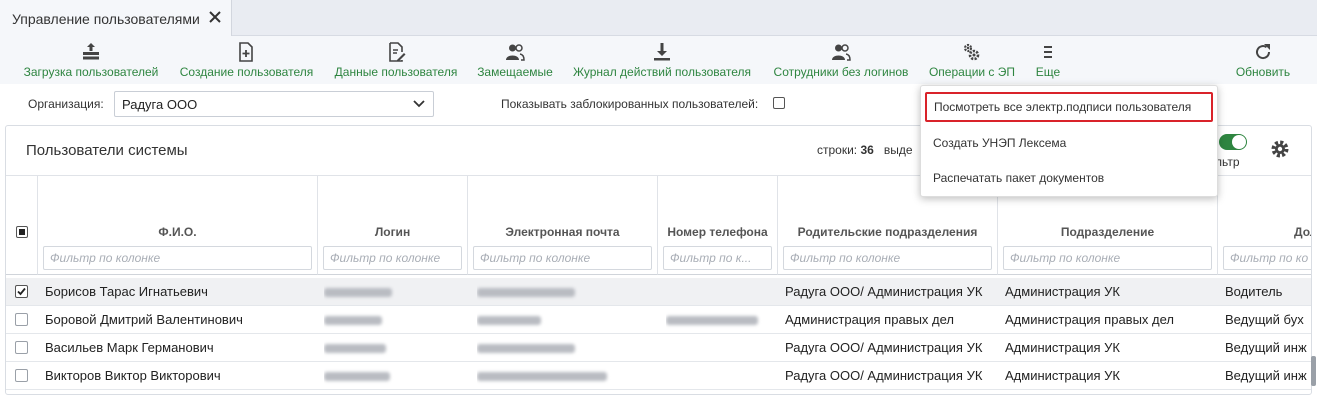 The height and width of the screenshot is (395, 1317). I want to click on create-file-icon, so click(246, 52).